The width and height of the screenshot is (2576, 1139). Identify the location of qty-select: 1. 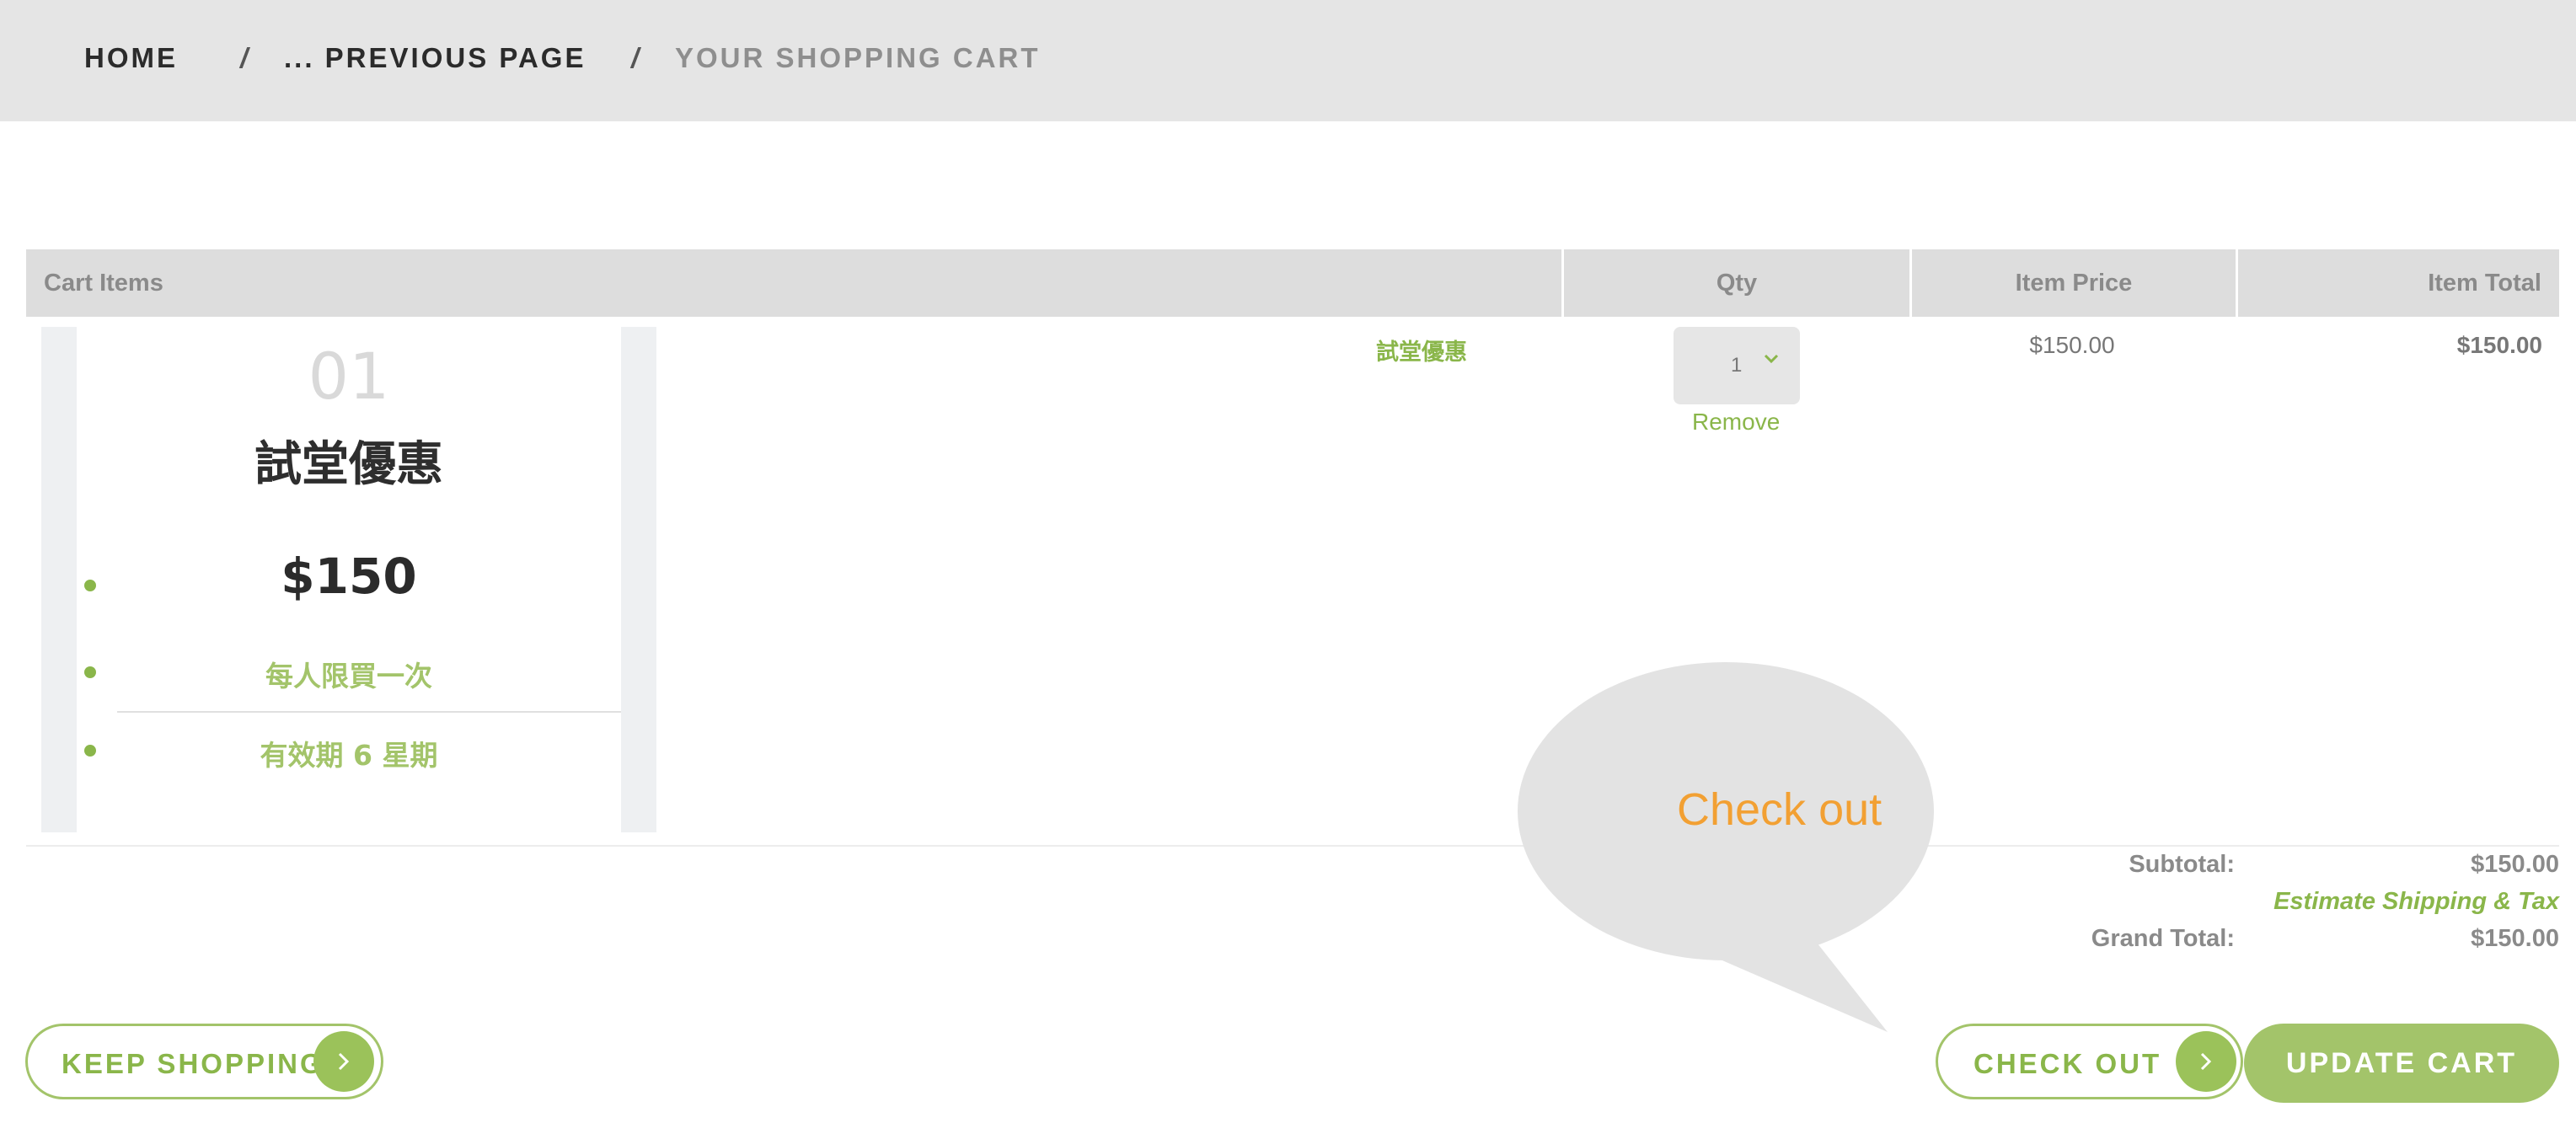
(1737, 365).